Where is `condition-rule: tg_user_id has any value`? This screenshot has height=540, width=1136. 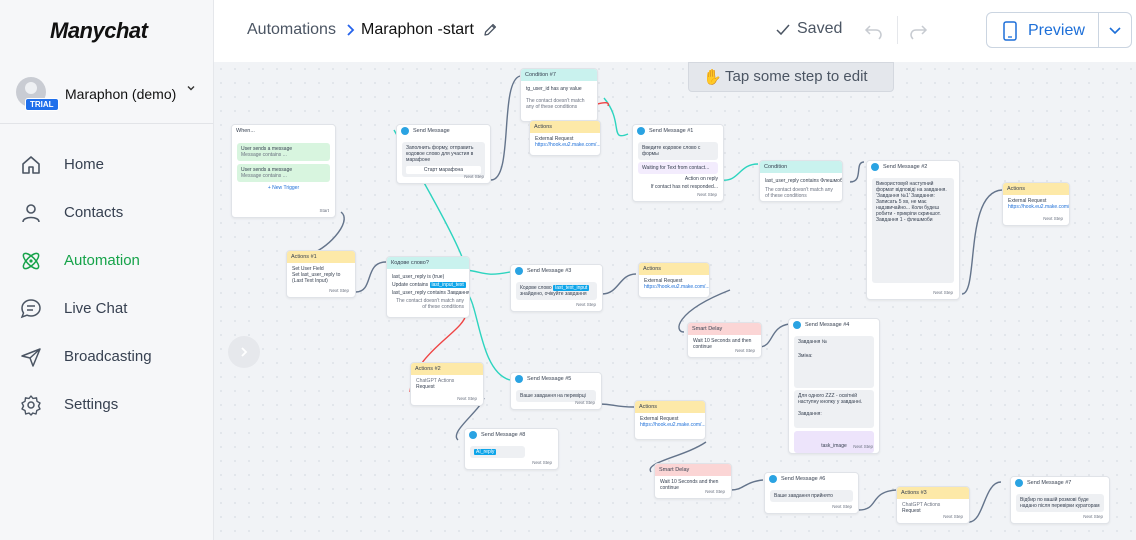
condition-rule: tg_user_id has any value is located at coordinates (554, 89).